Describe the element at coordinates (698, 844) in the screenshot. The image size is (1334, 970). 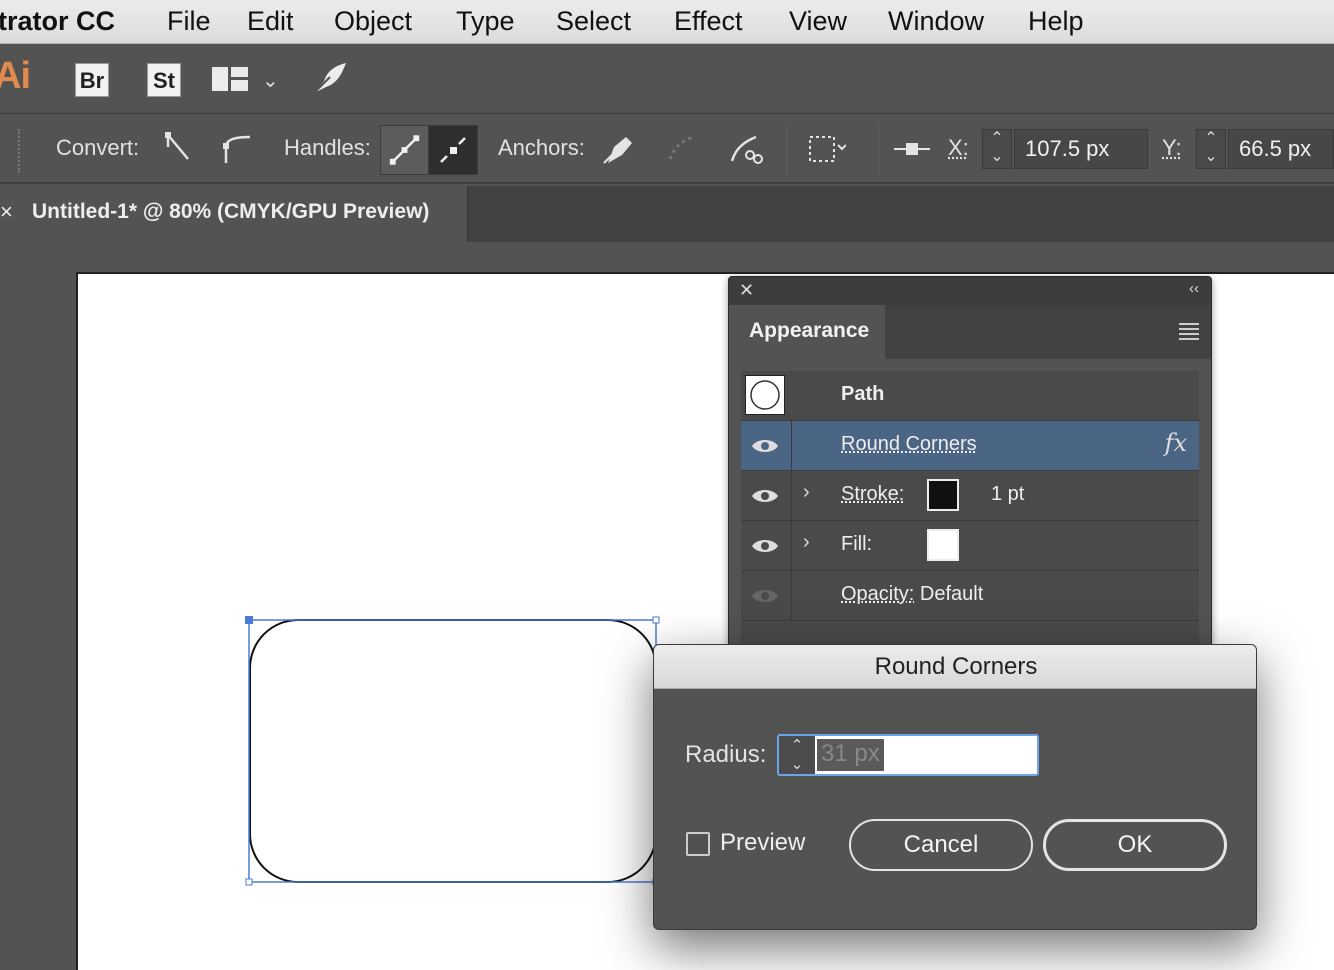
I see `preview-checkbox` at that location.